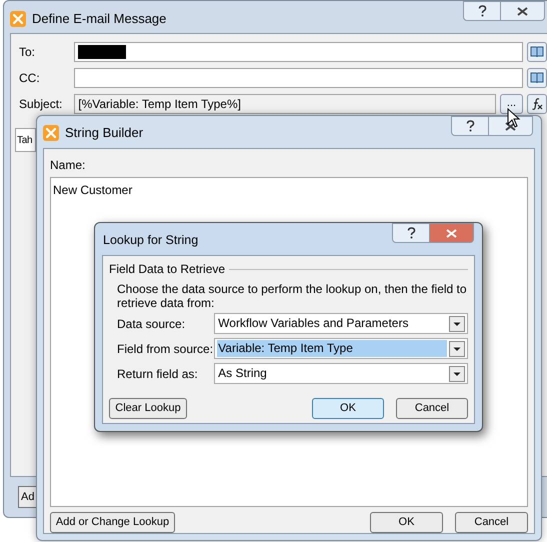 The image size is (547, 542). What do you see at coordinates (151, 324) in the screenshot?
I see `field-label: Data source:` at bounding box center [151, 324].